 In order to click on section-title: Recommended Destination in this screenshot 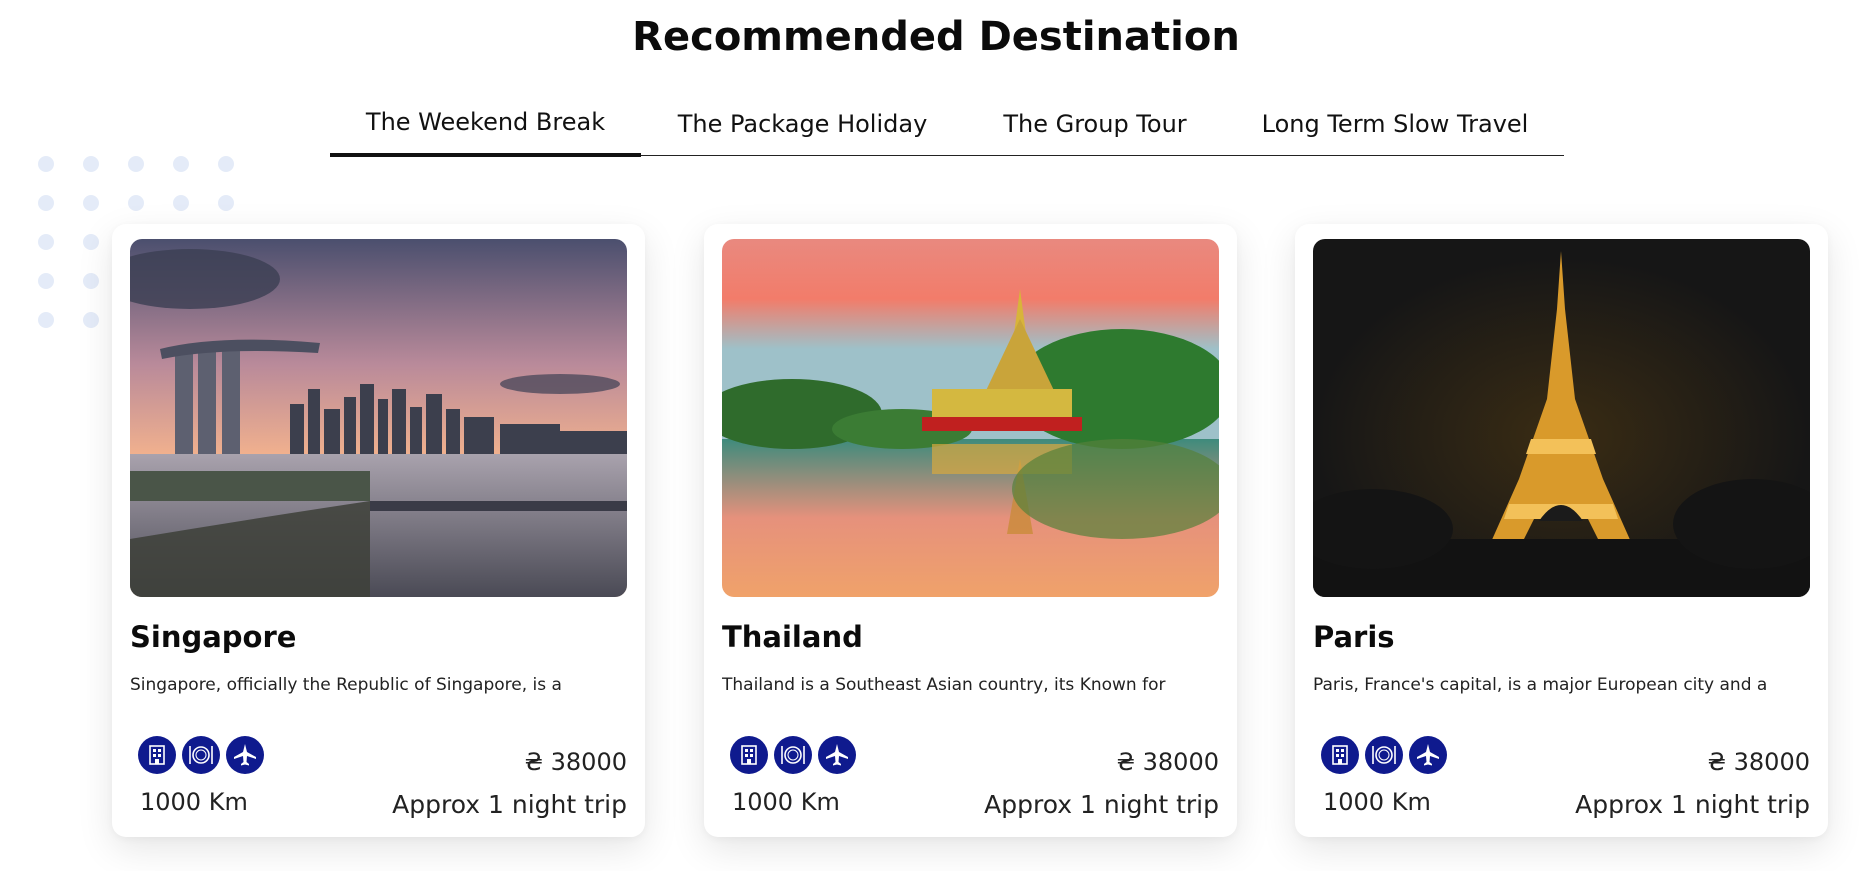, I will do `click(936, 37)`.